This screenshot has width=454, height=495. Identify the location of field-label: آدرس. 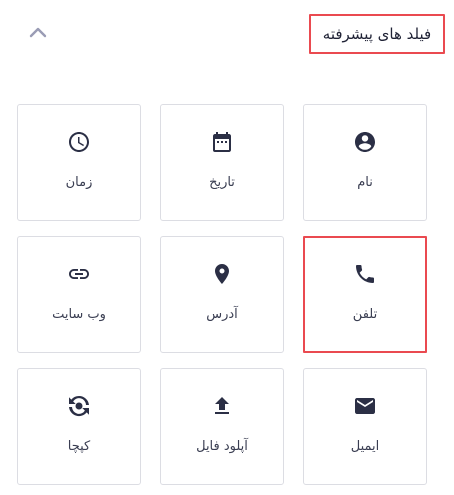
(222, 314).